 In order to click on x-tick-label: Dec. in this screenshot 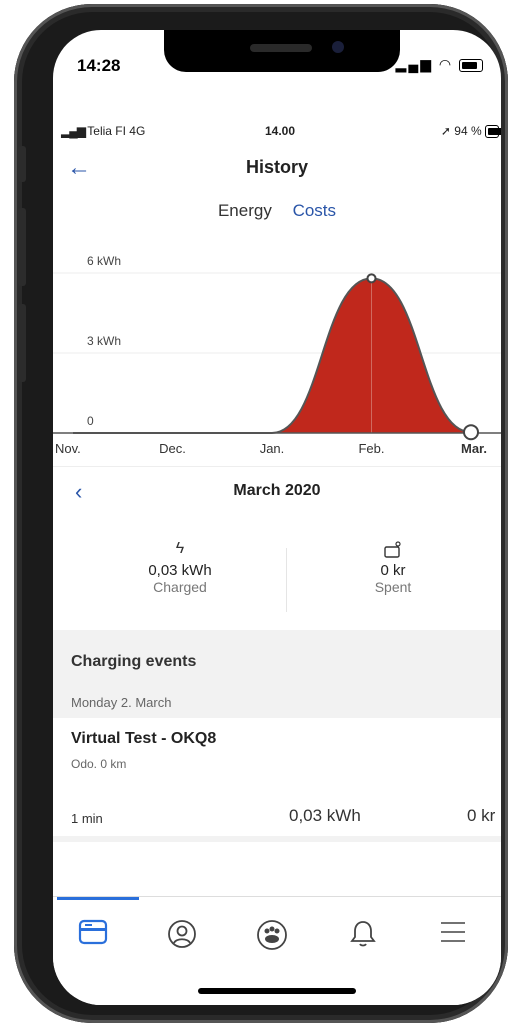, I will do `click(172, 448)`.